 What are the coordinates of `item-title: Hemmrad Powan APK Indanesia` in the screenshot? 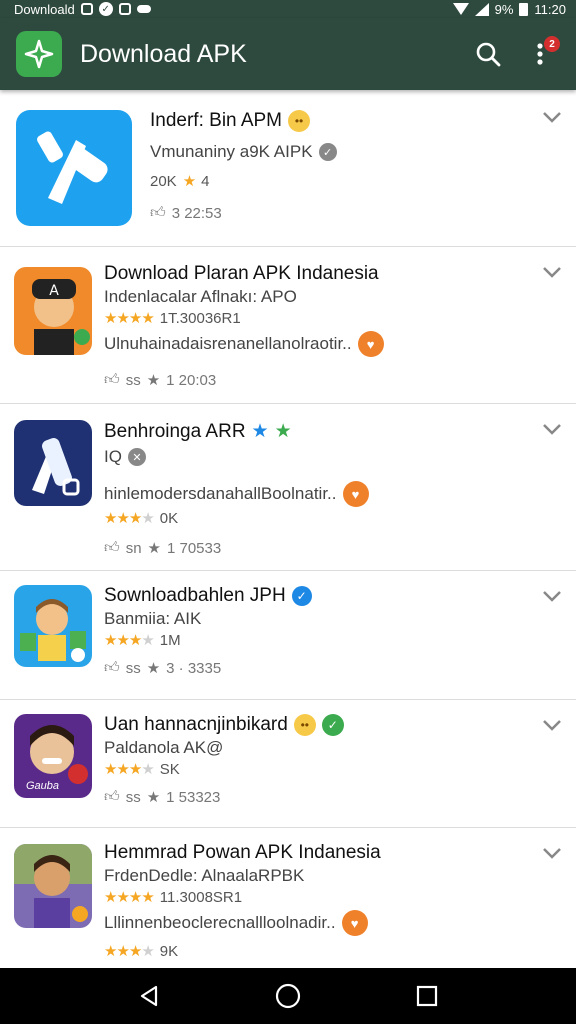 It's located at (320, 853).